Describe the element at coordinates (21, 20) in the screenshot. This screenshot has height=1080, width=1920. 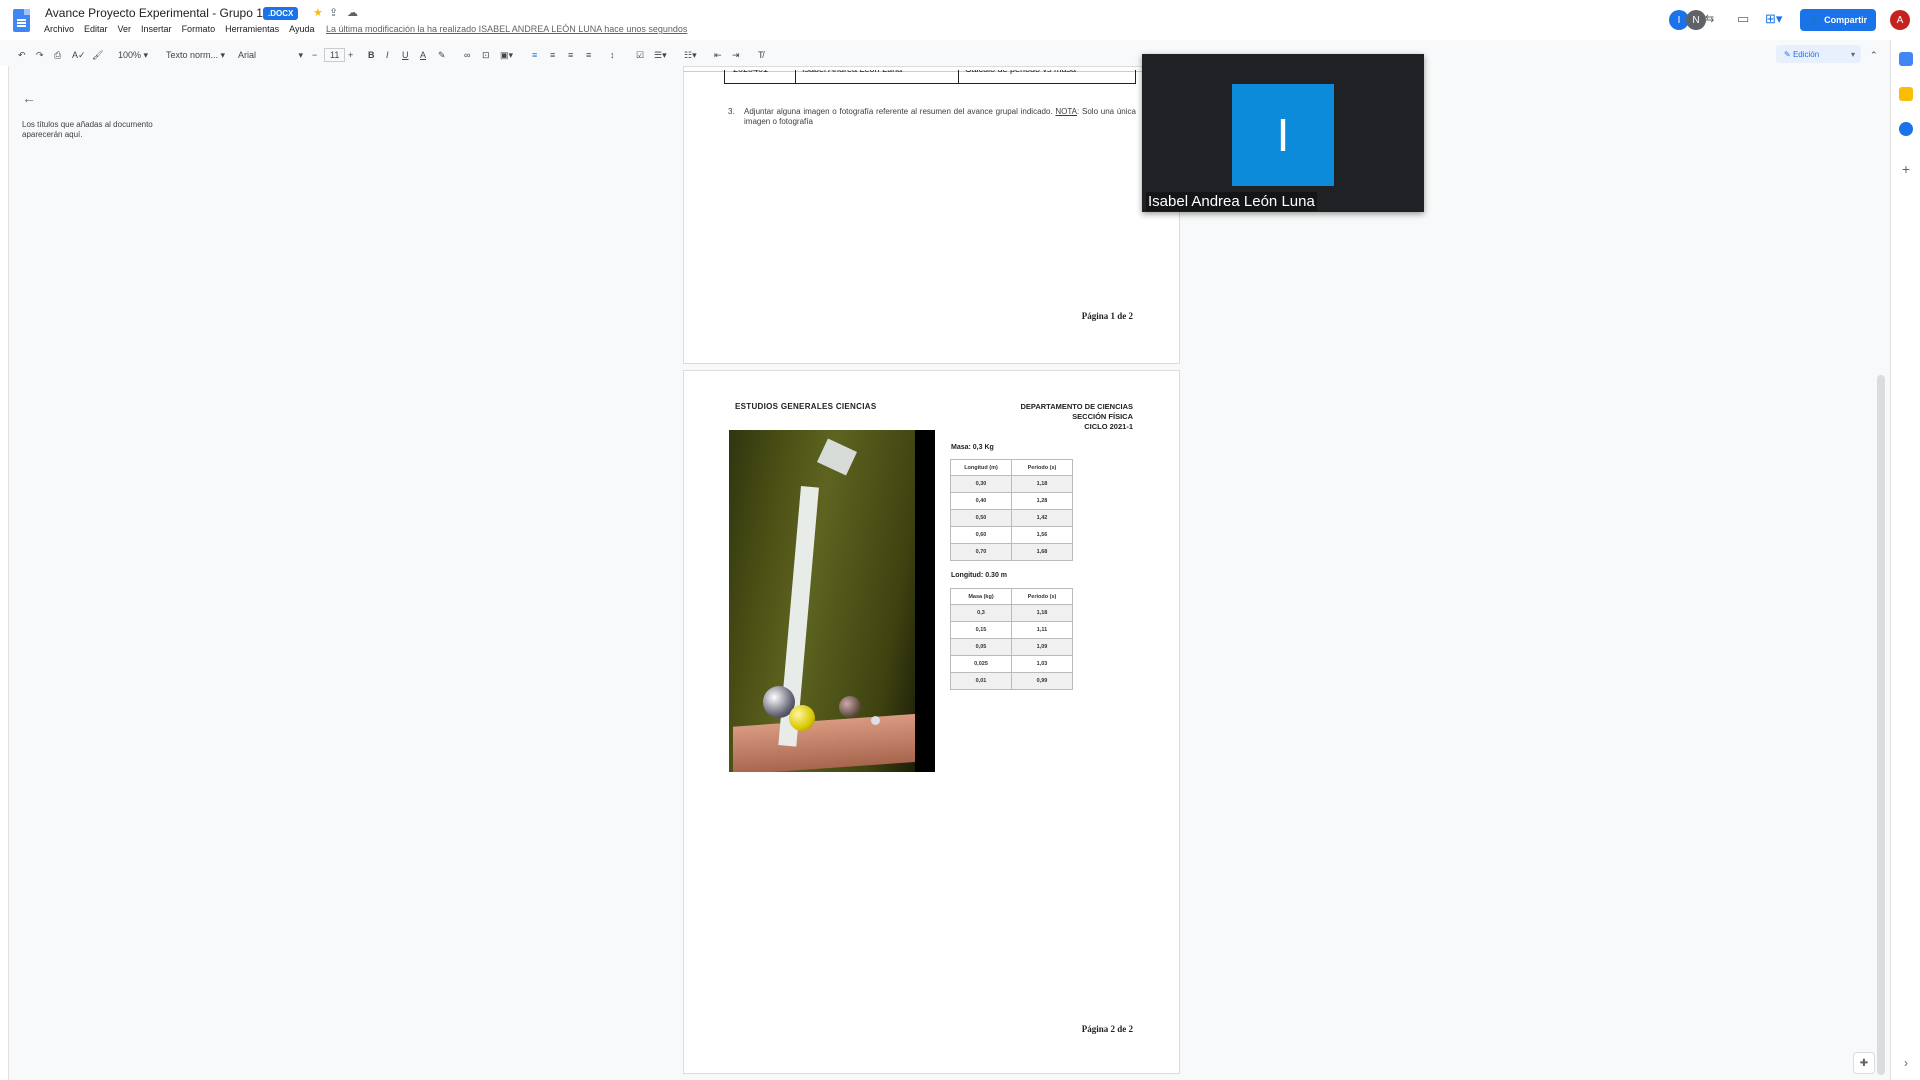
I see `docs-logo-icon` at that location.